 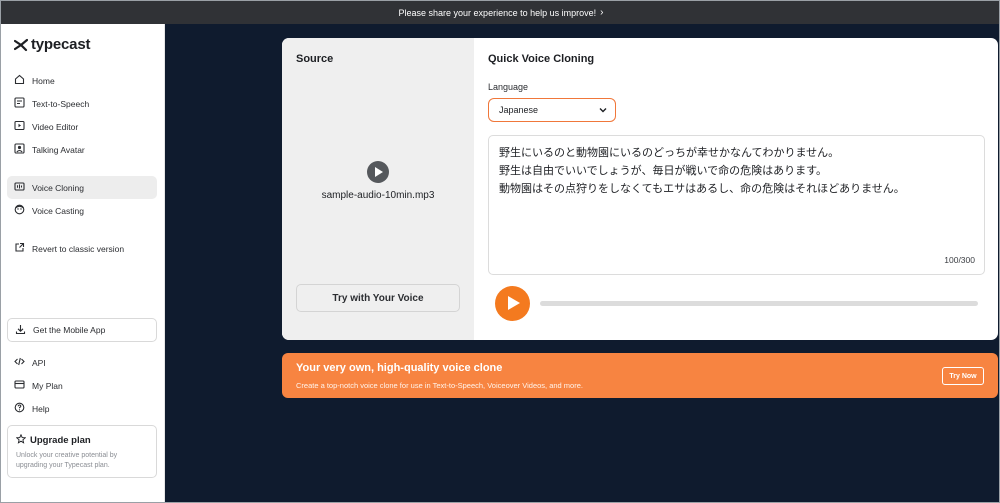 I want to click on video-editor-icon, so click(x=19, y=126).